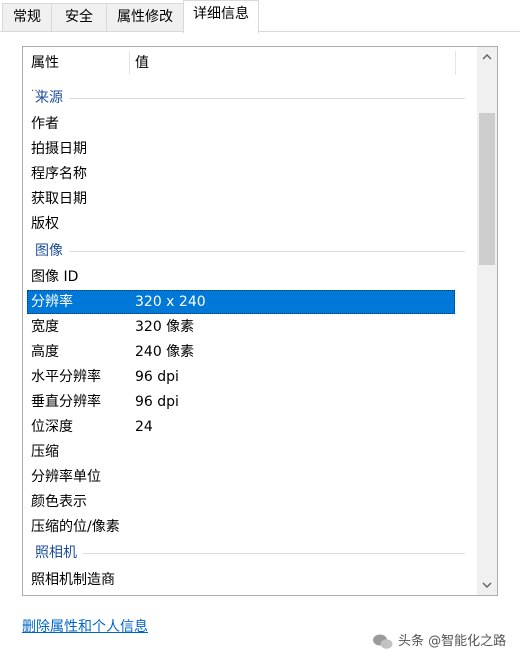  I want to click on scrollbar-thumb, so click(487, 189).